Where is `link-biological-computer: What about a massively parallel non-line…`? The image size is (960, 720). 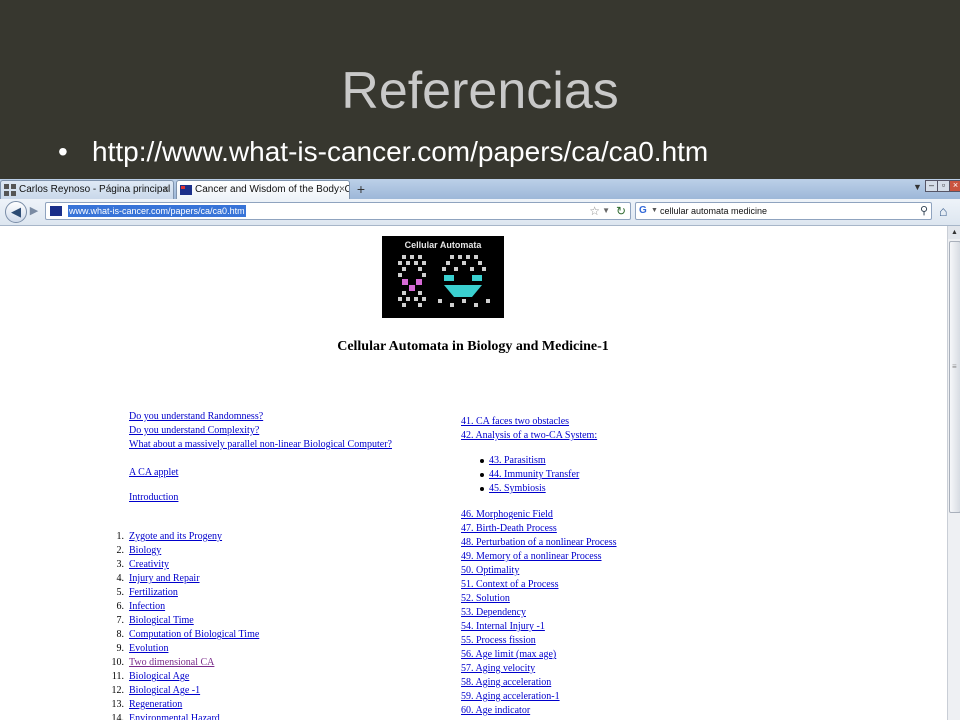 link-biological-computer: What about a massively parallel non-line… is located at coordinates (260, 445).